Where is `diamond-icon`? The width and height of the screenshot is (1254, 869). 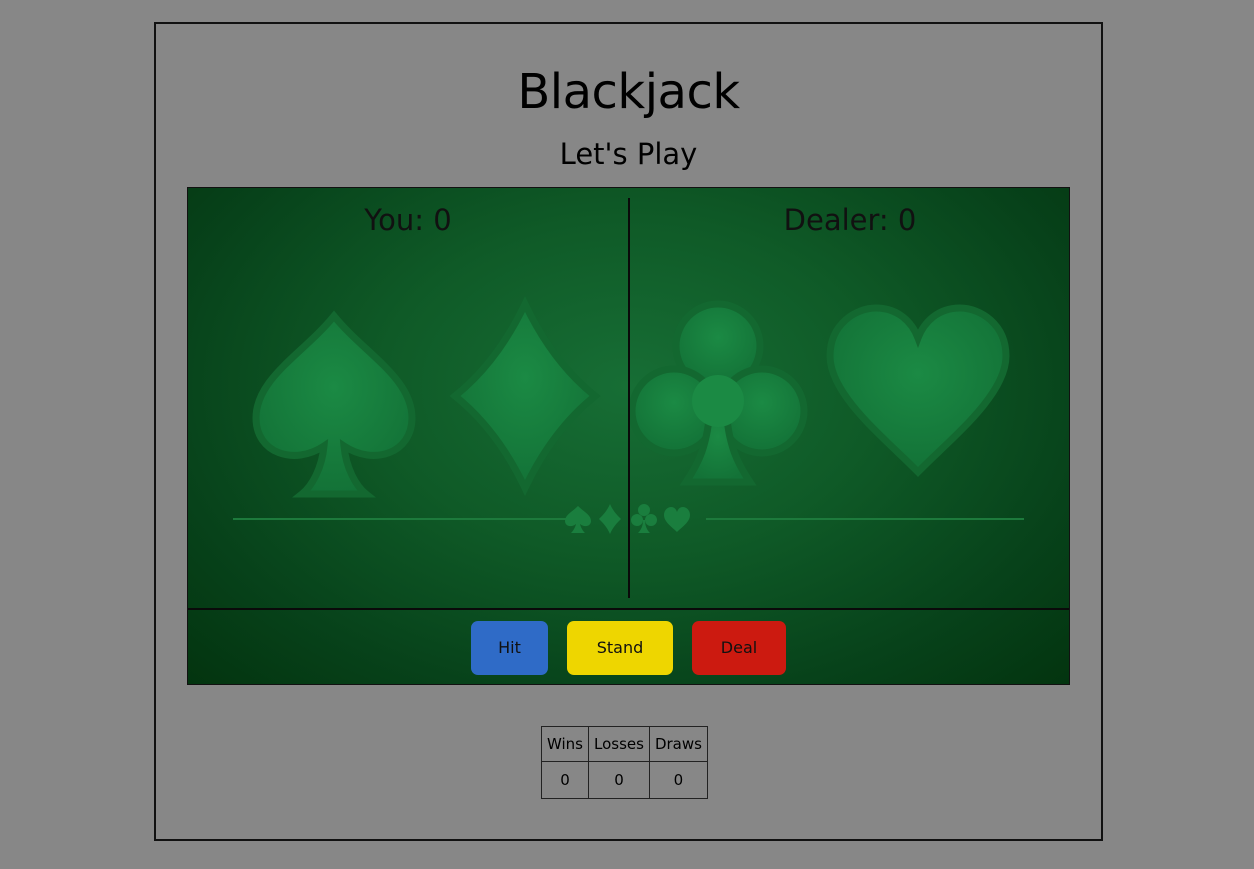 diamond-icon is located at coordinates (525, 396).